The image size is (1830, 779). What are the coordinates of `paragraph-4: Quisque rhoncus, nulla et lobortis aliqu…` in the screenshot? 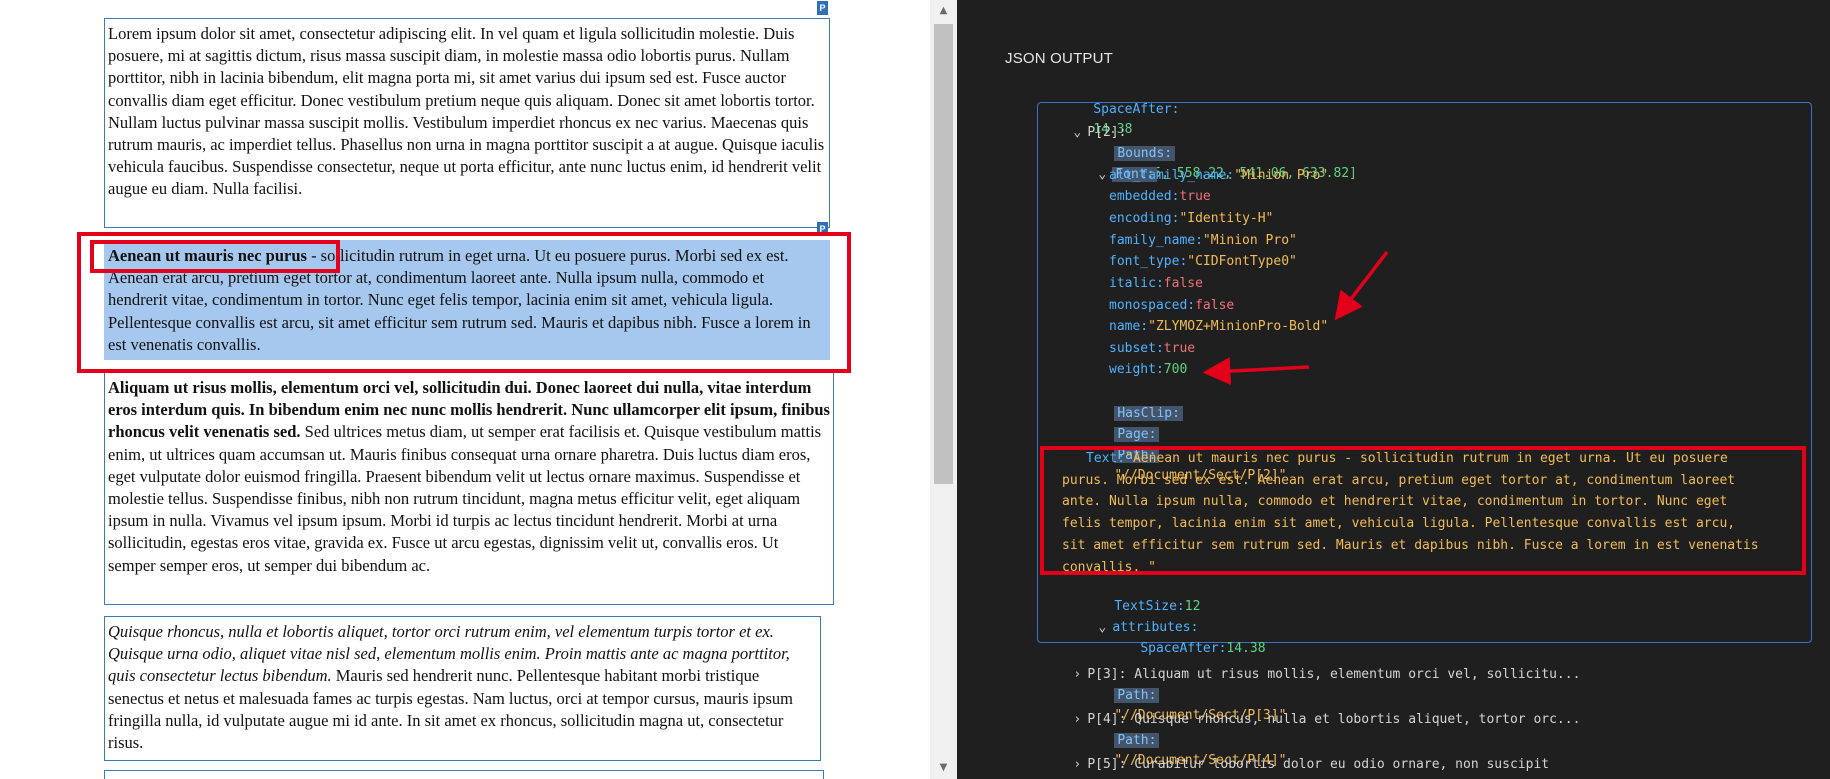 It's located at (462, 688).